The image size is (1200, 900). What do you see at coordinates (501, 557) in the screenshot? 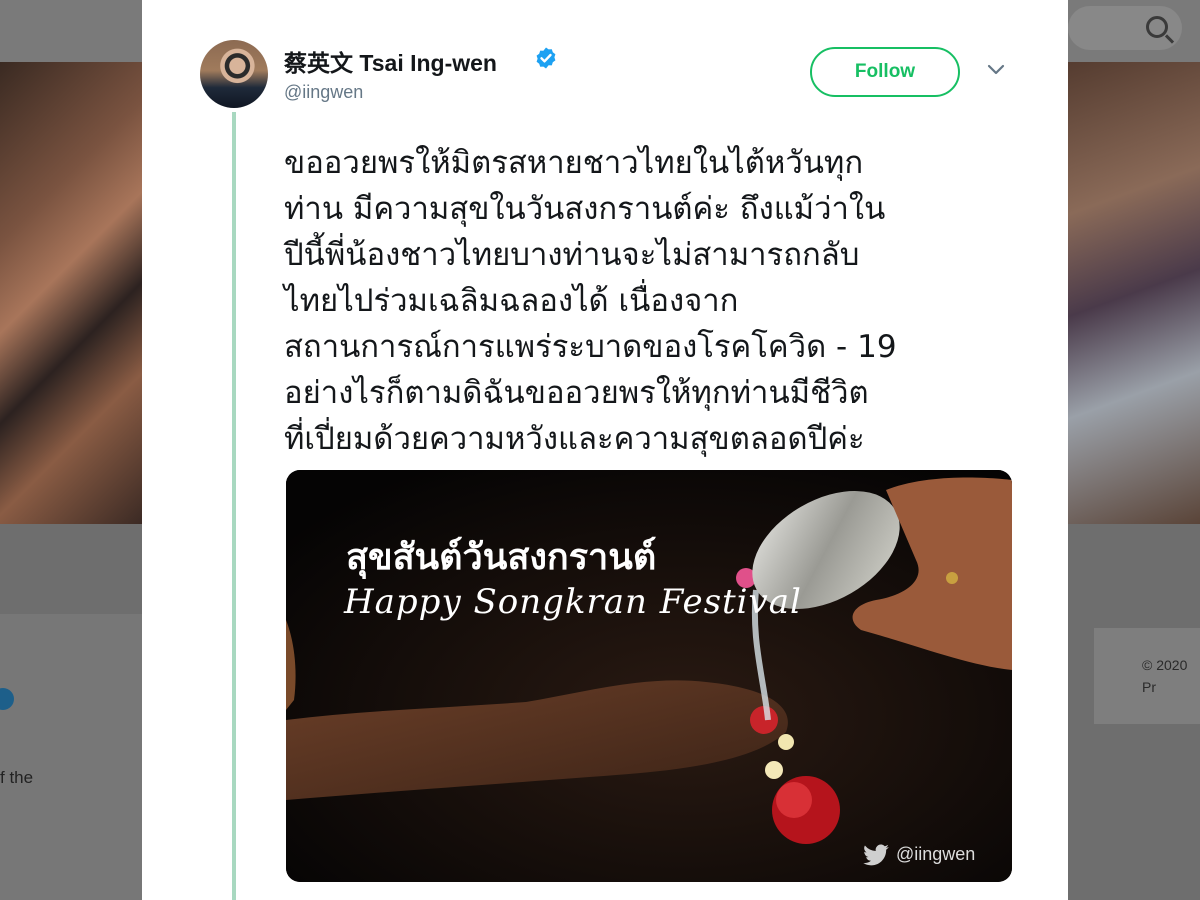
I see `media-title-thai: สุขสันต์วันสงกรานต์` at bounding box center [501, 557].